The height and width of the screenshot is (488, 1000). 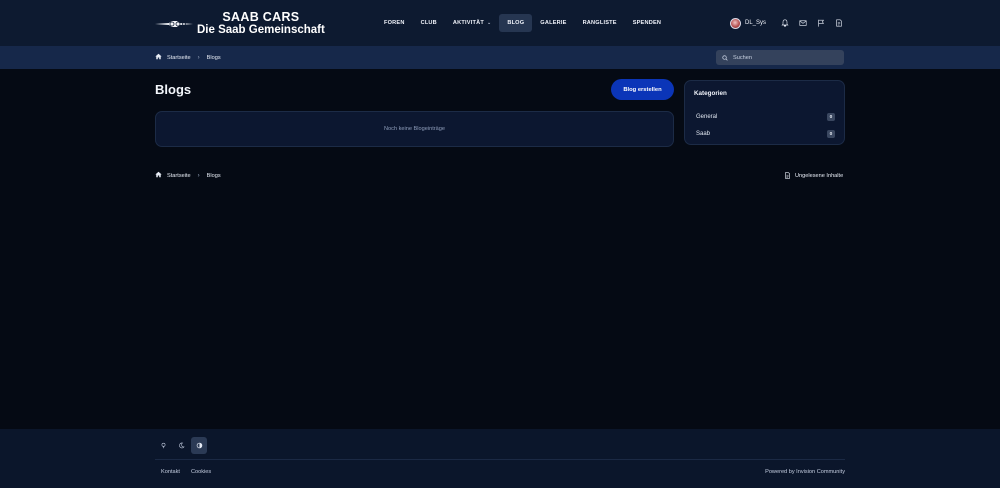 I want to click on messages-button, so click(x=803, y=23).